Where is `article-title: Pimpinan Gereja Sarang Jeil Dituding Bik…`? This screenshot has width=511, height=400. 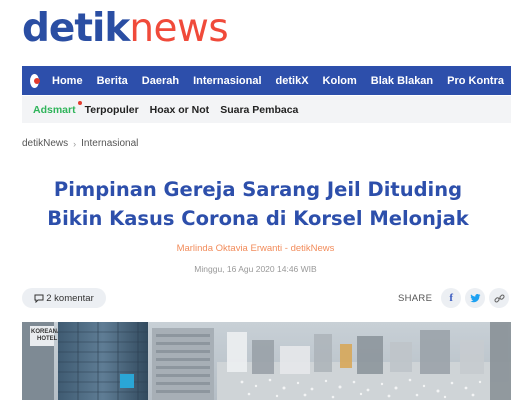
article-title: Pimpinan Gereja Sarang Jeil Dituding Bik… is located at coordinates (258, 204).